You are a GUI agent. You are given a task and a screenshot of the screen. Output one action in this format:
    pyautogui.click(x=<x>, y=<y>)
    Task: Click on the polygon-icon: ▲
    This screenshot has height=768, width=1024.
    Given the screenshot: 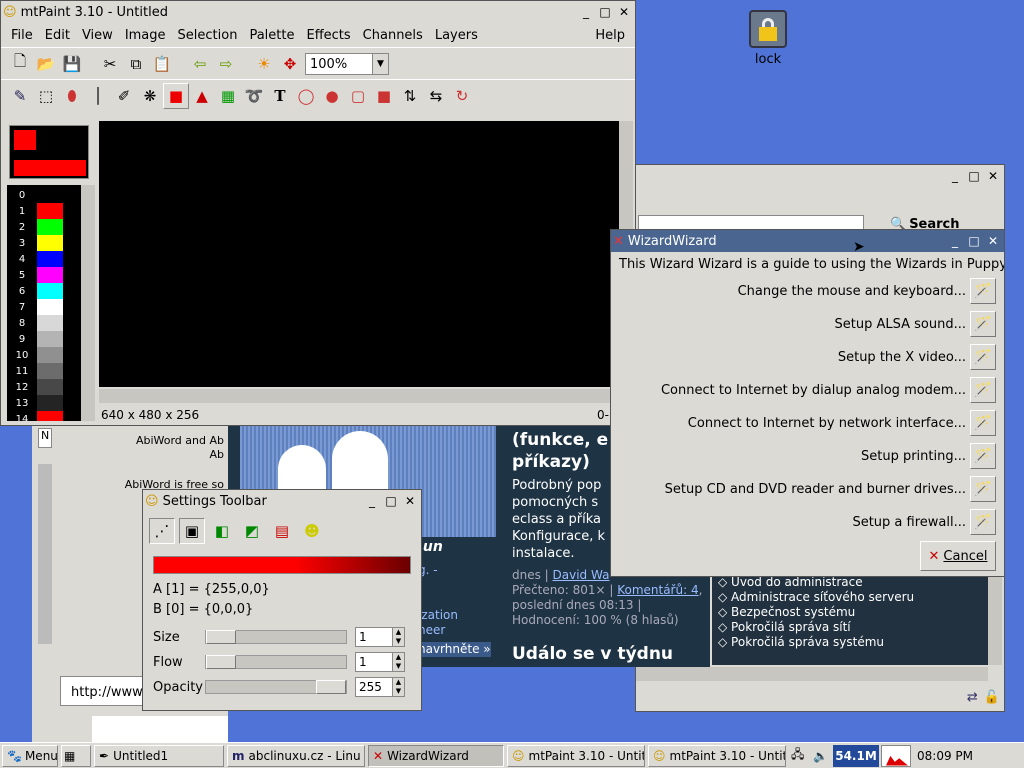 What is the action you would take?
    pyautogui.click(x=202, y=96)
    